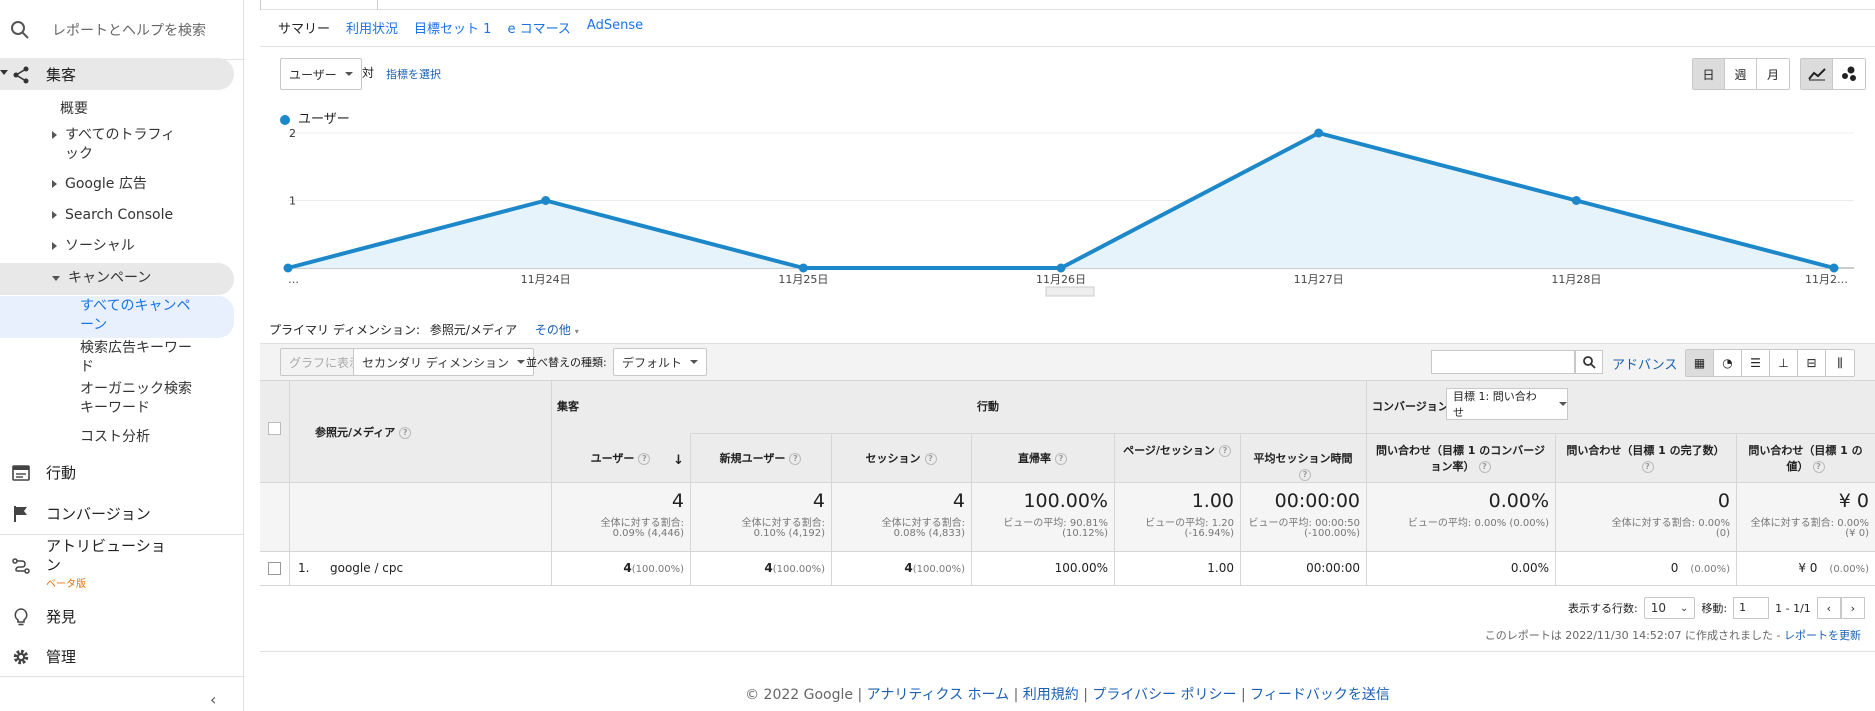  Describe the element at coordinates (304, 27) in the screenshot. I see `tab-summary: サマリー` at that location.